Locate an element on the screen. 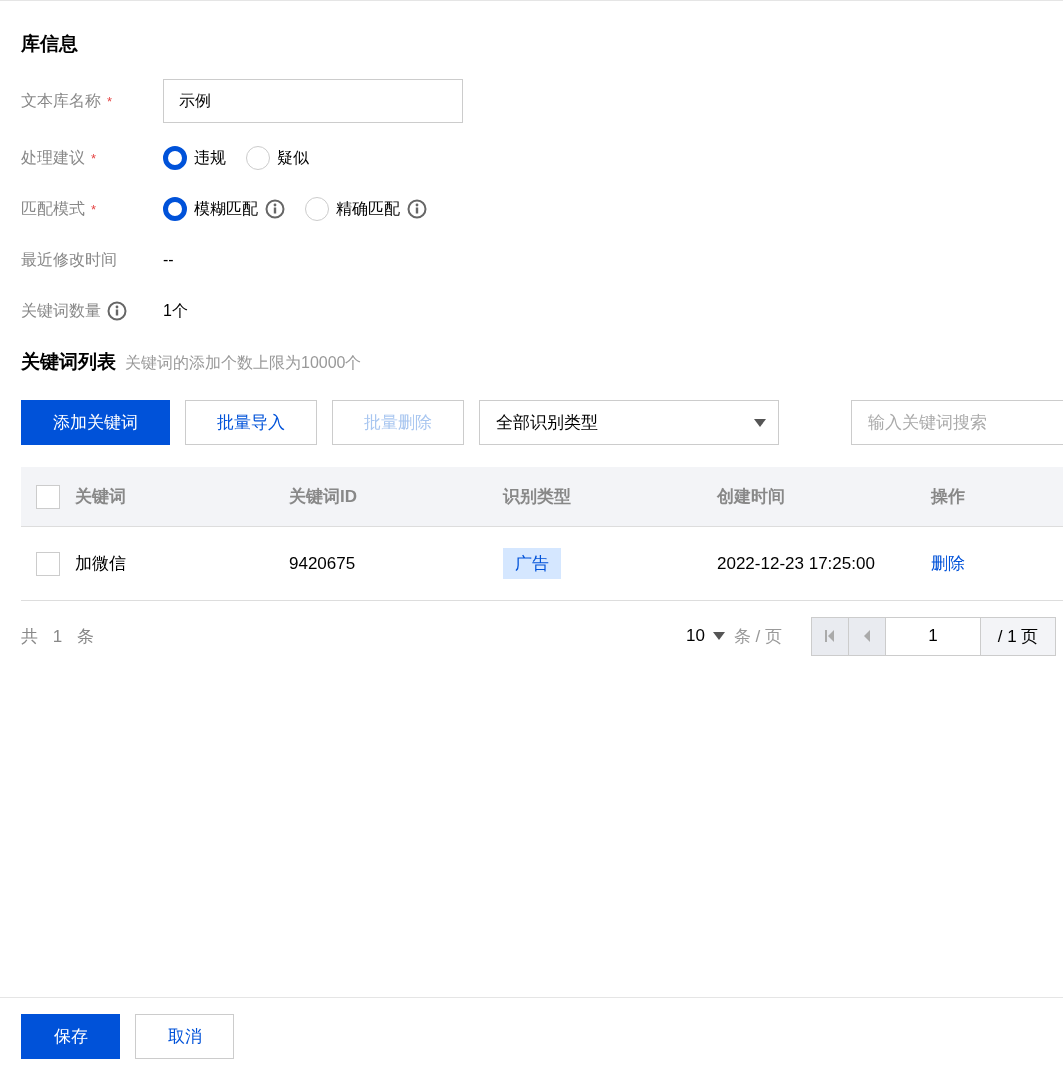  field-label: 处理建议 is located at coordinates (53, 157).